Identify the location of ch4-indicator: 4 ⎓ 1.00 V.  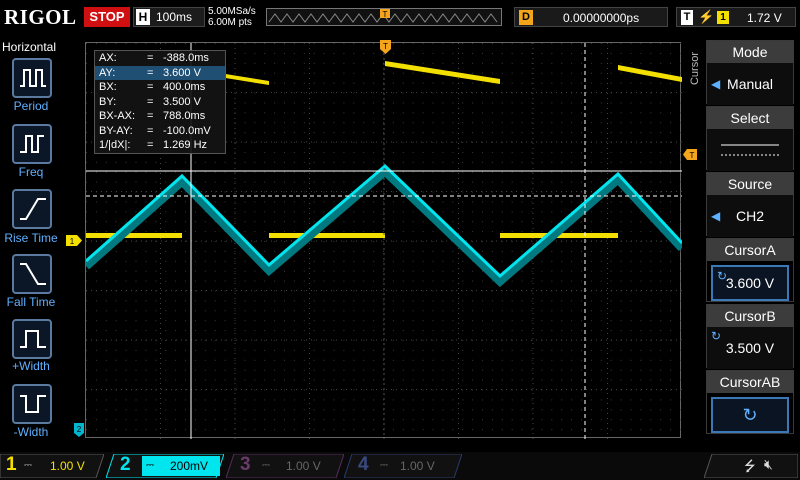
(403, 466).